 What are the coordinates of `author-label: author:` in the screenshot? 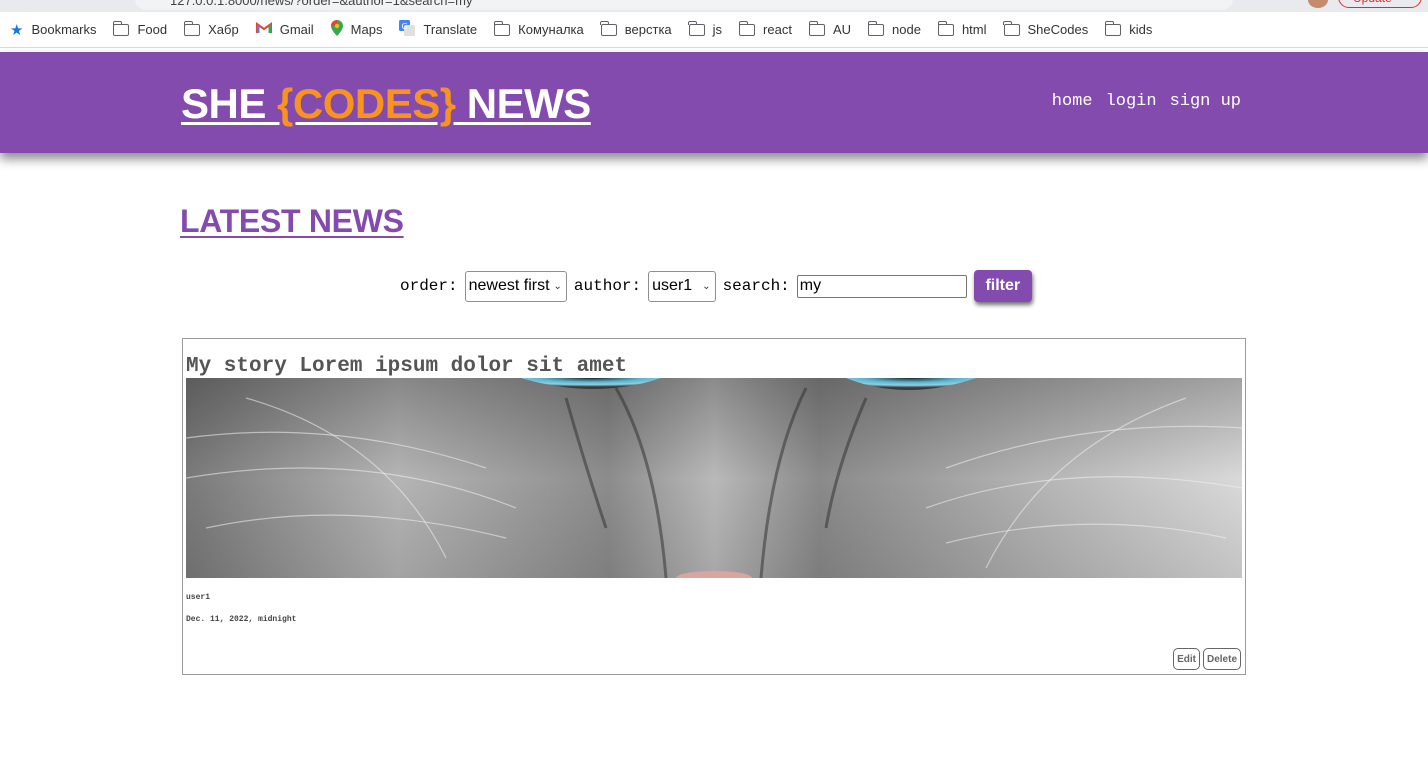 It's located at (607, 286).